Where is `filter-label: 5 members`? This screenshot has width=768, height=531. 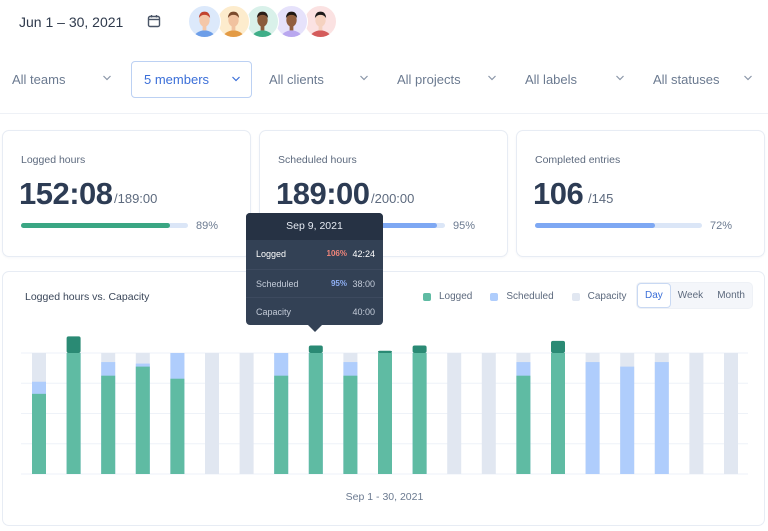 filter-label: 5 members is located at coordinates (177, 79).